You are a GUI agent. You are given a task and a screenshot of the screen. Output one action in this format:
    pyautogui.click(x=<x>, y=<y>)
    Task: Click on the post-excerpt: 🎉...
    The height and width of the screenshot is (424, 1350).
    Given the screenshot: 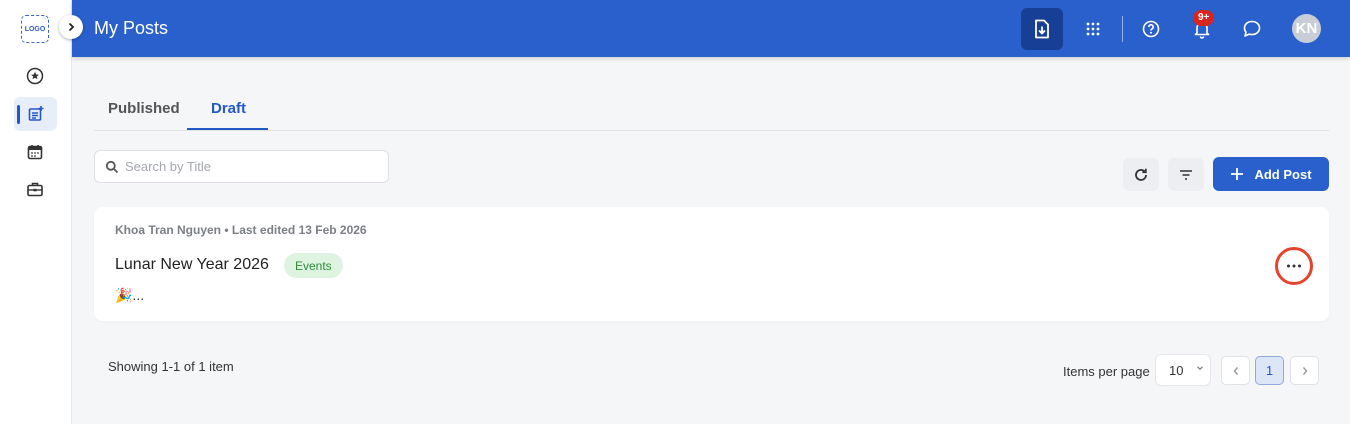 What is the action you would take?
    pyautogui.click(x=130, y=295)
    